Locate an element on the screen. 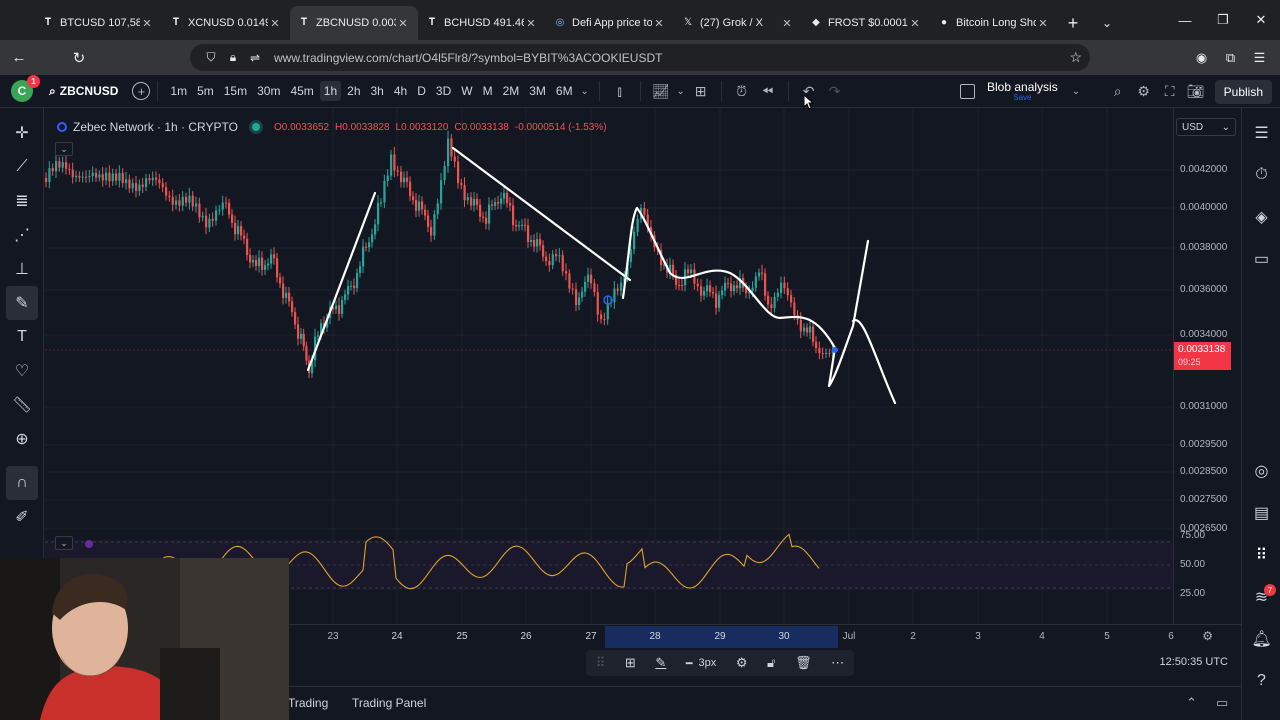 The height and width of the screenshot is (720, 1280). crosshair-icon: ✛ is located at coordinates (22, 133).